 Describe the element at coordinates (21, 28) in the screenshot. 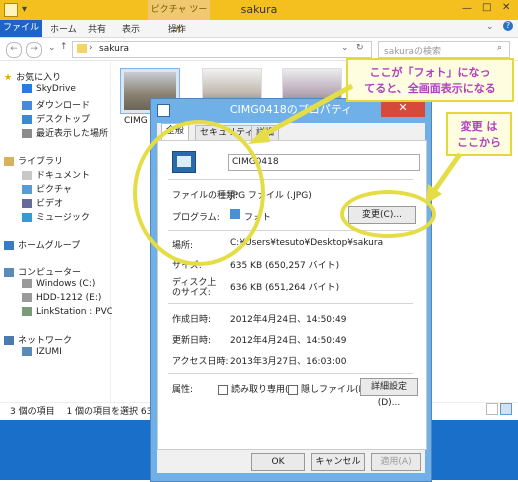

I see `tab-file: ファイル` at that location.